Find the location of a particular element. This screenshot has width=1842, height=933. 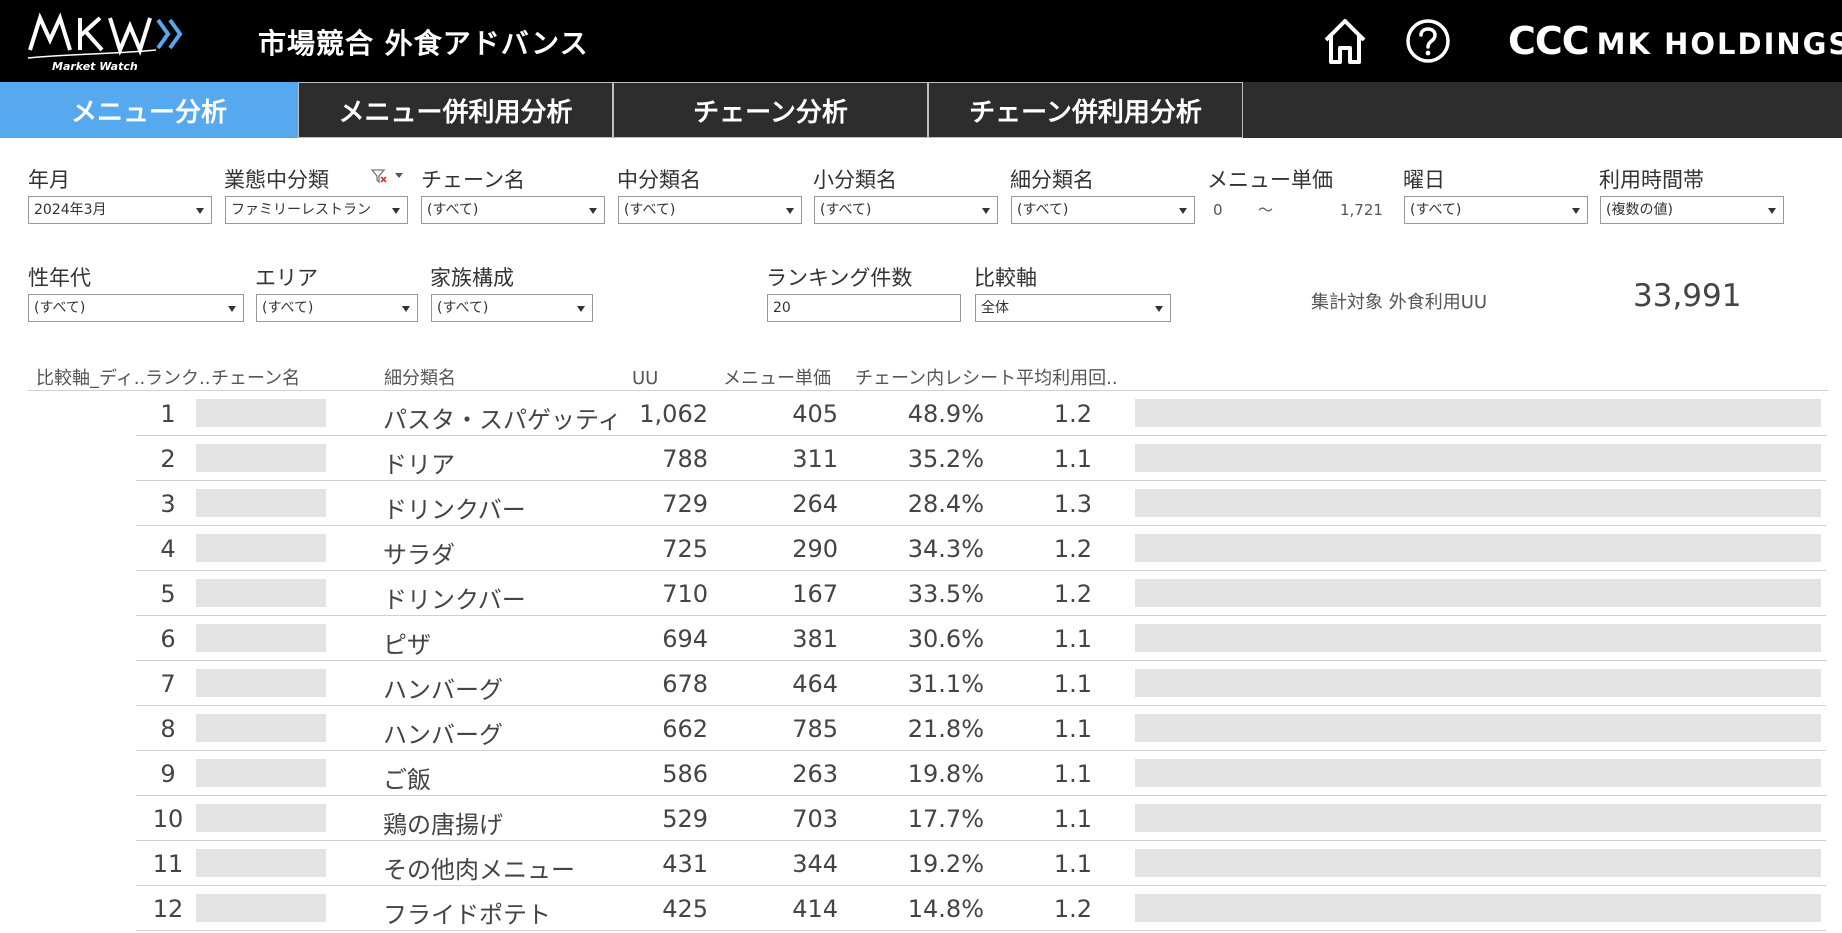

uu-cell: 425 is located at coordinates (685, 909).